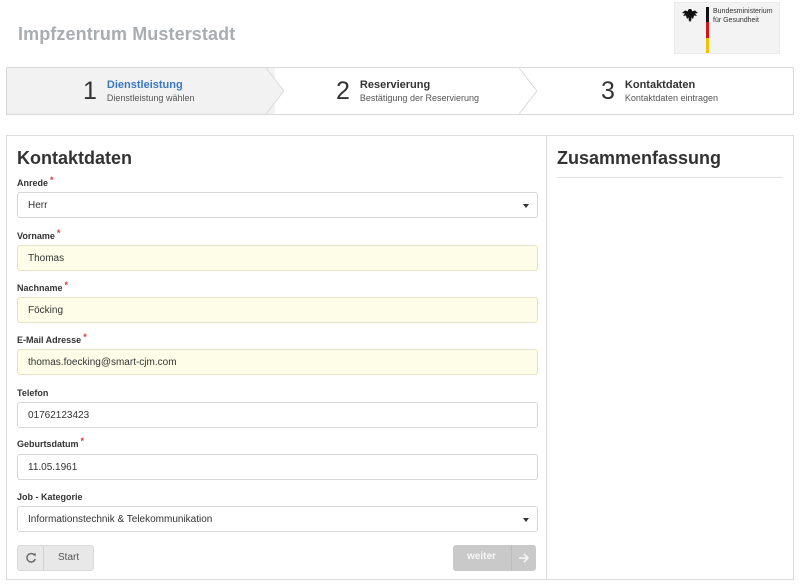 The height and width of the screenshot is (586, 800). I want to click on email-label: E-Mail Adresse *, so click(52, 338).